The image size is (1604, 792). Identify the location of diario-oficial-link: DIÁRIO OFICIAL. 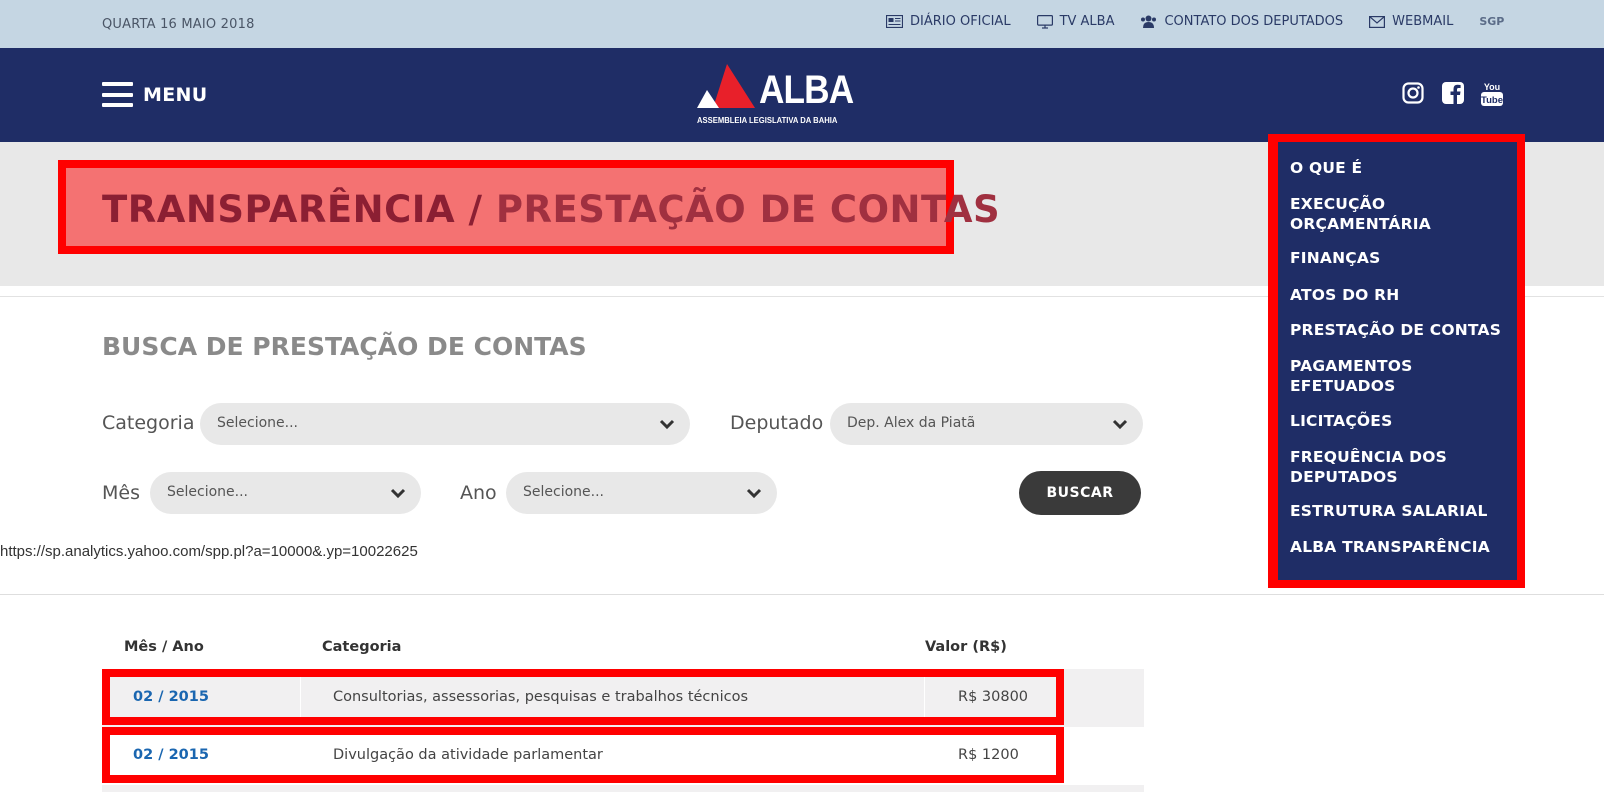
(948, 21).